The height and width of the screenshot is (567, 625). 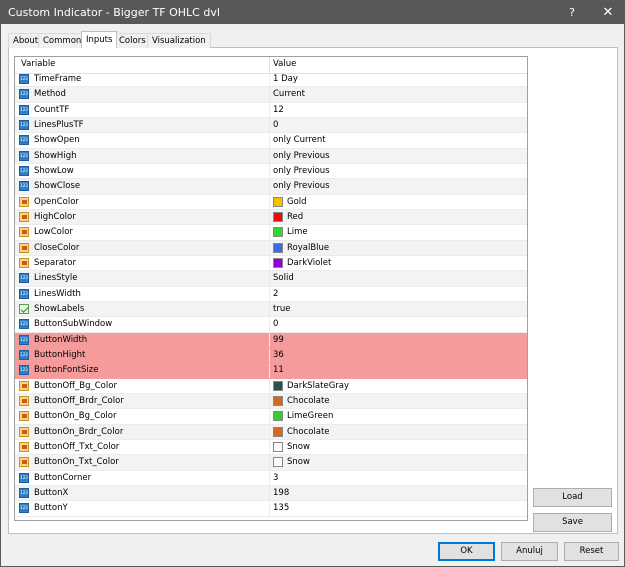 I want to click on table-row: LinesStyle Solid, so click(x=271, y=279).